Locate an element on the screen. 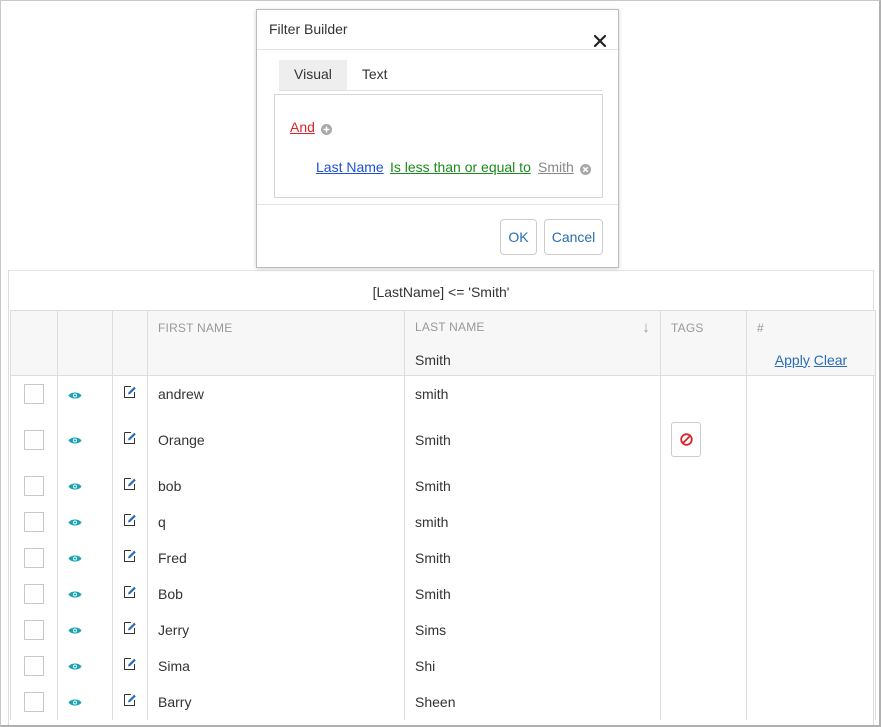 This screenshot has height=727, width=881. group-operator: And is located at coordinates (302, 127).